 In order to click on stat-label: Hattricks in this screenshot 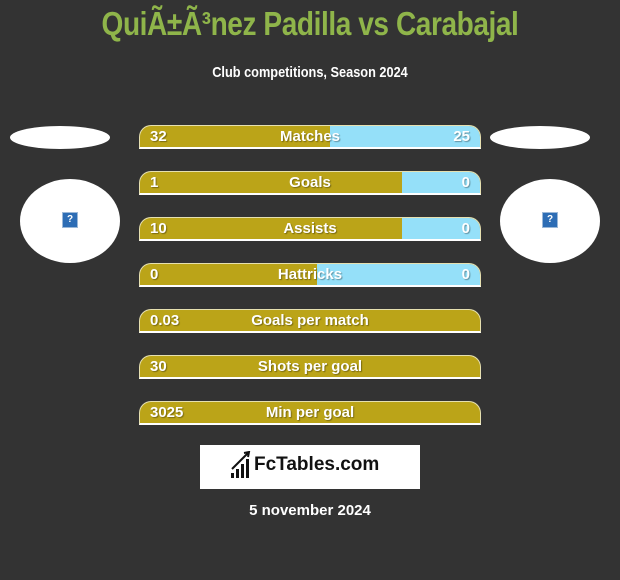, I will do `click(310, 274)`.